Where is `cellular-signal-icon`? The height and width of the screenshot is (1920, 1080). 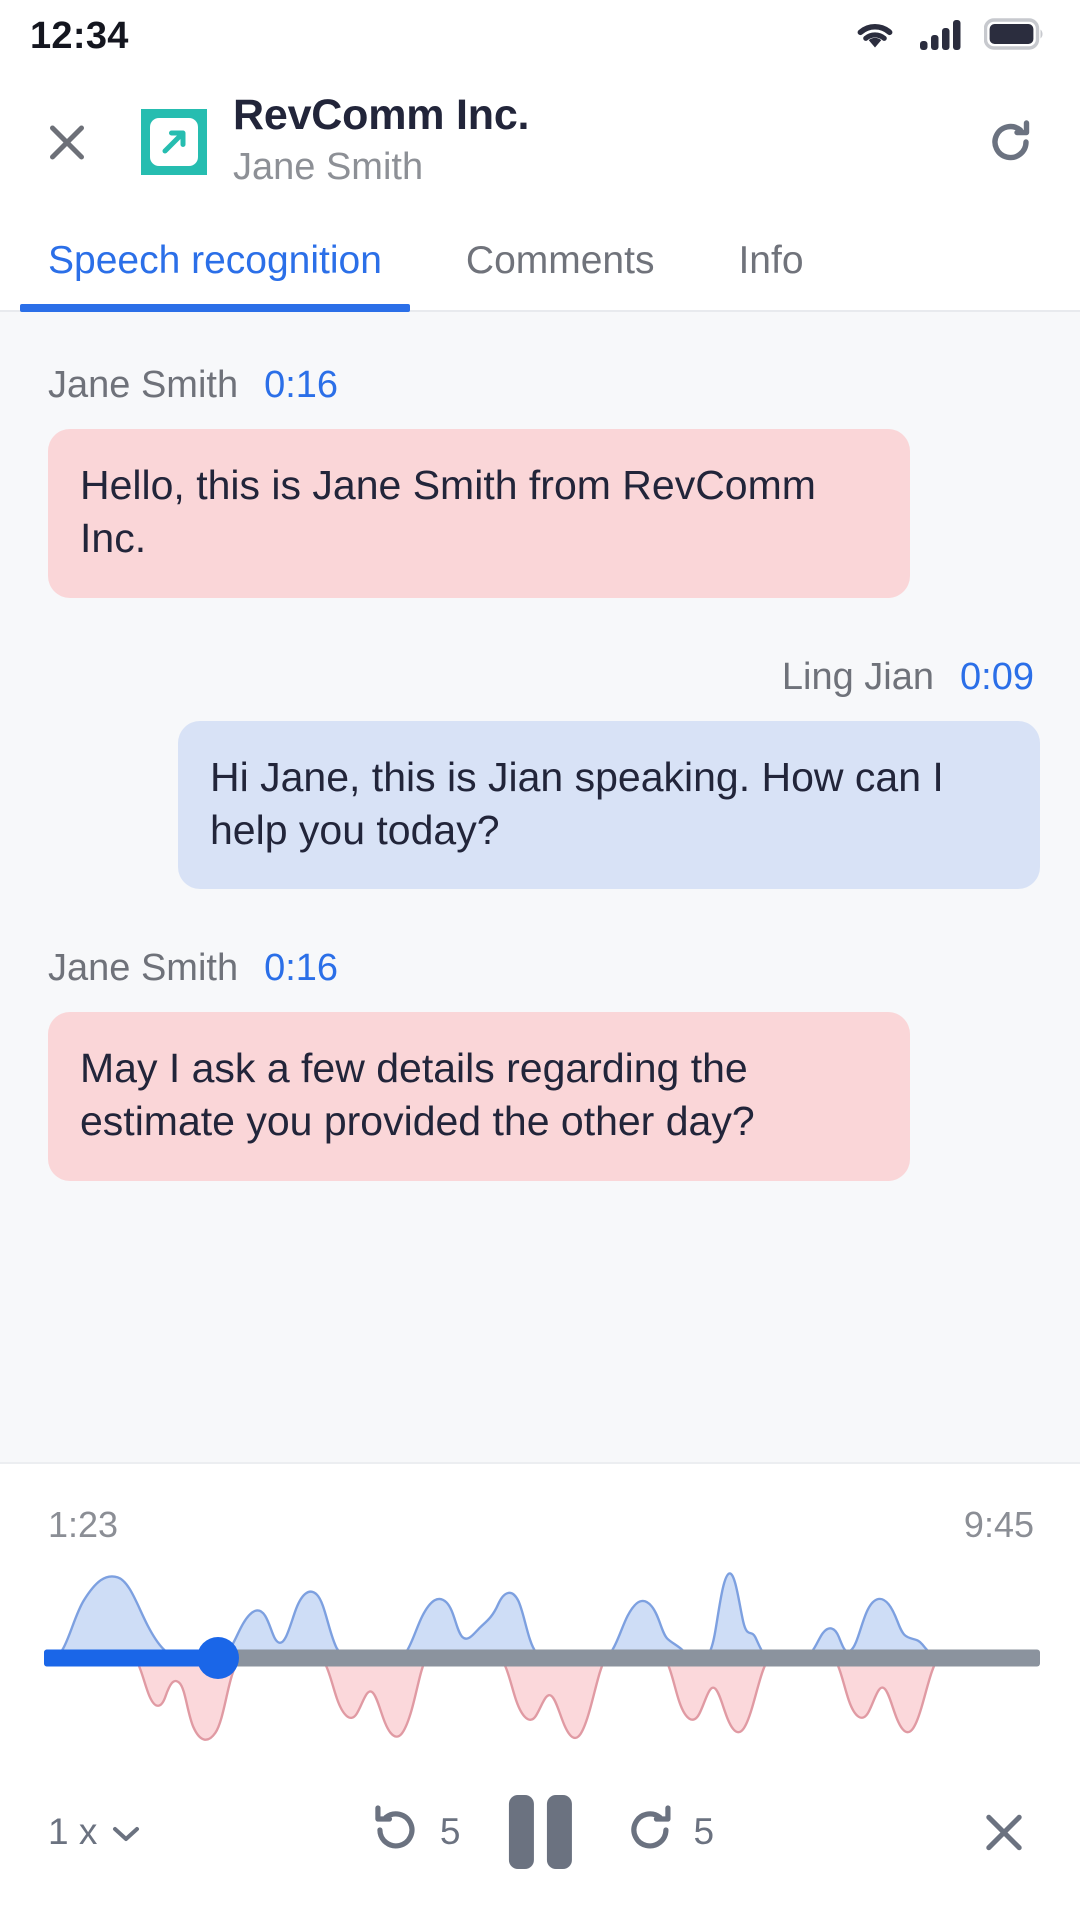
cellular-signal-icon is located at coordinates (941, 36).